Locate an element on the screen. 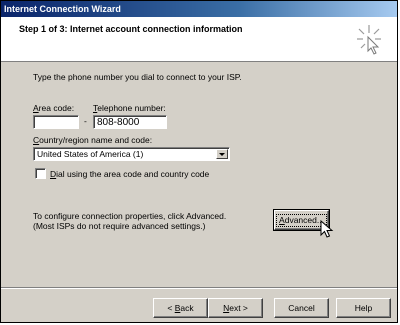  area-code-label: Area code: is located at coordinates (54, 108).